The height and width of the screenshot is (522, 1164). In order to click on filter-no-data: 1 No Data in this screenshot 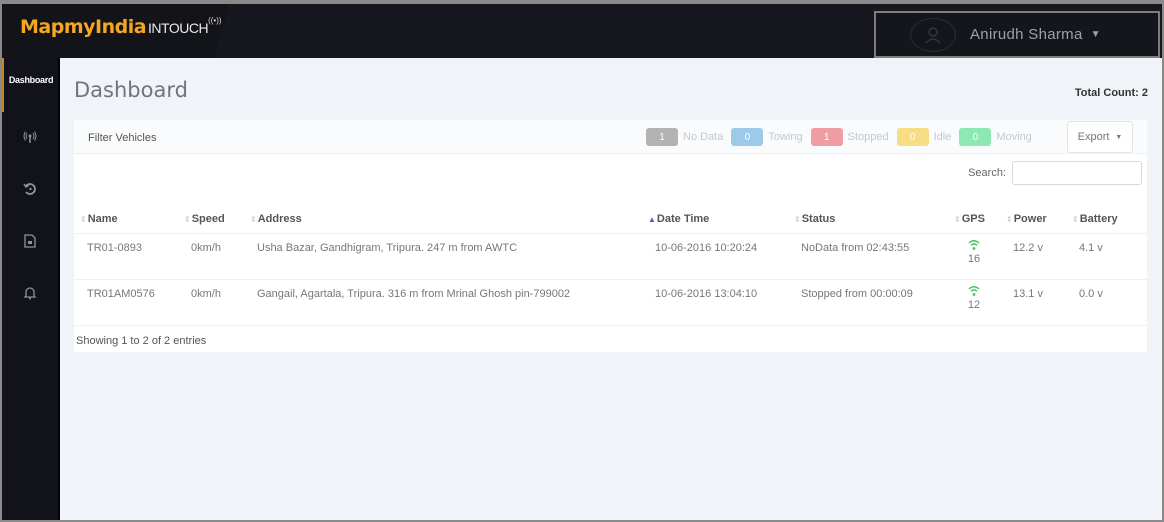, I will do `click(684, 137)`.